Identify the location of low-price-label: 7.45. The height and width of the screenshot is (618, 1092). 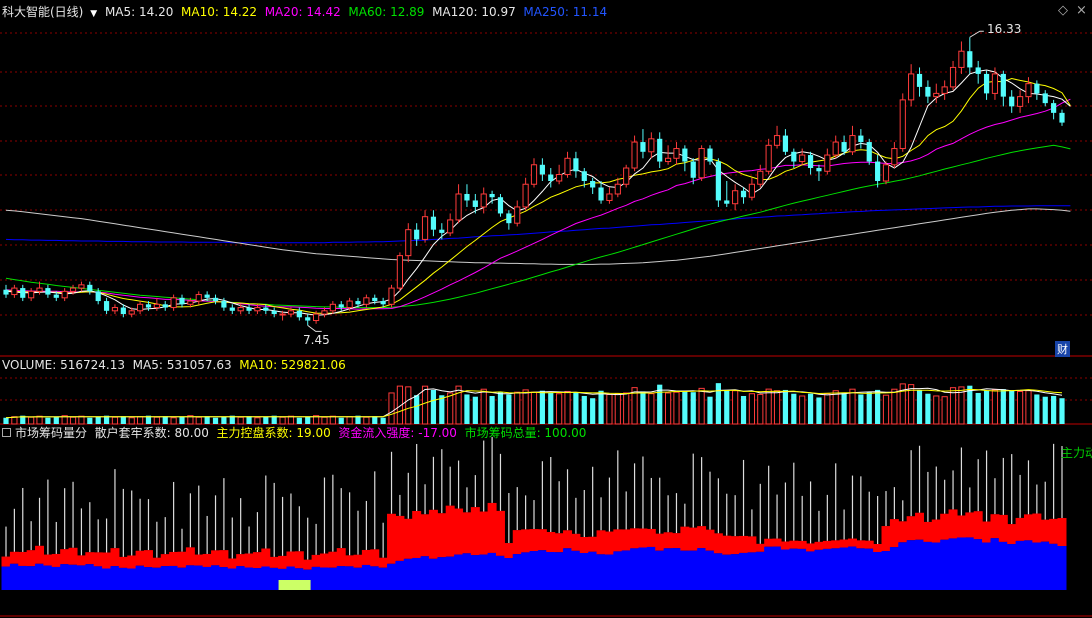
(316, 340).